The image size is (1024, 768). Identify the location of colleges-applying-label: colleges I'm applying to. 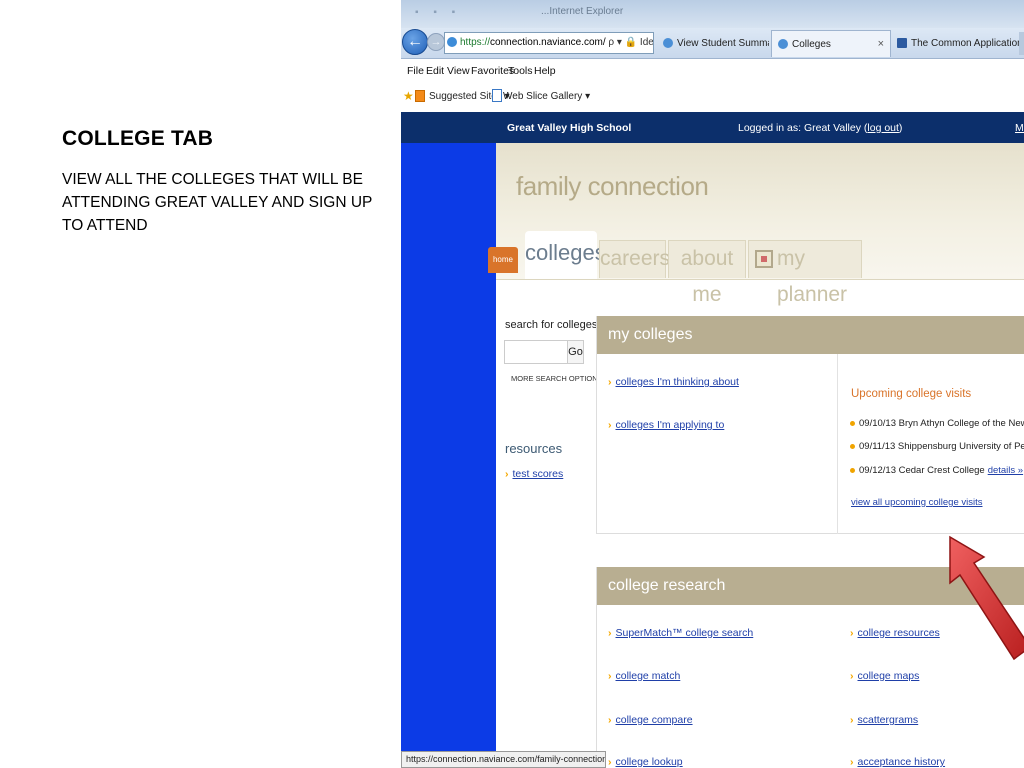
(670, 425).